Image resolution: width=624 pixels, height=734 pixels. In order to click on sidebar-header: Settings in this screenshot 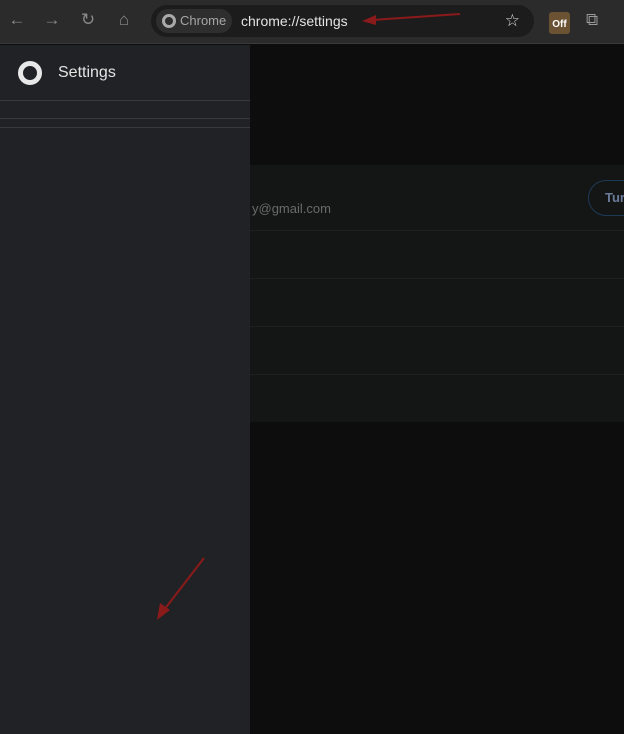, I will do `click(125, 73)`.